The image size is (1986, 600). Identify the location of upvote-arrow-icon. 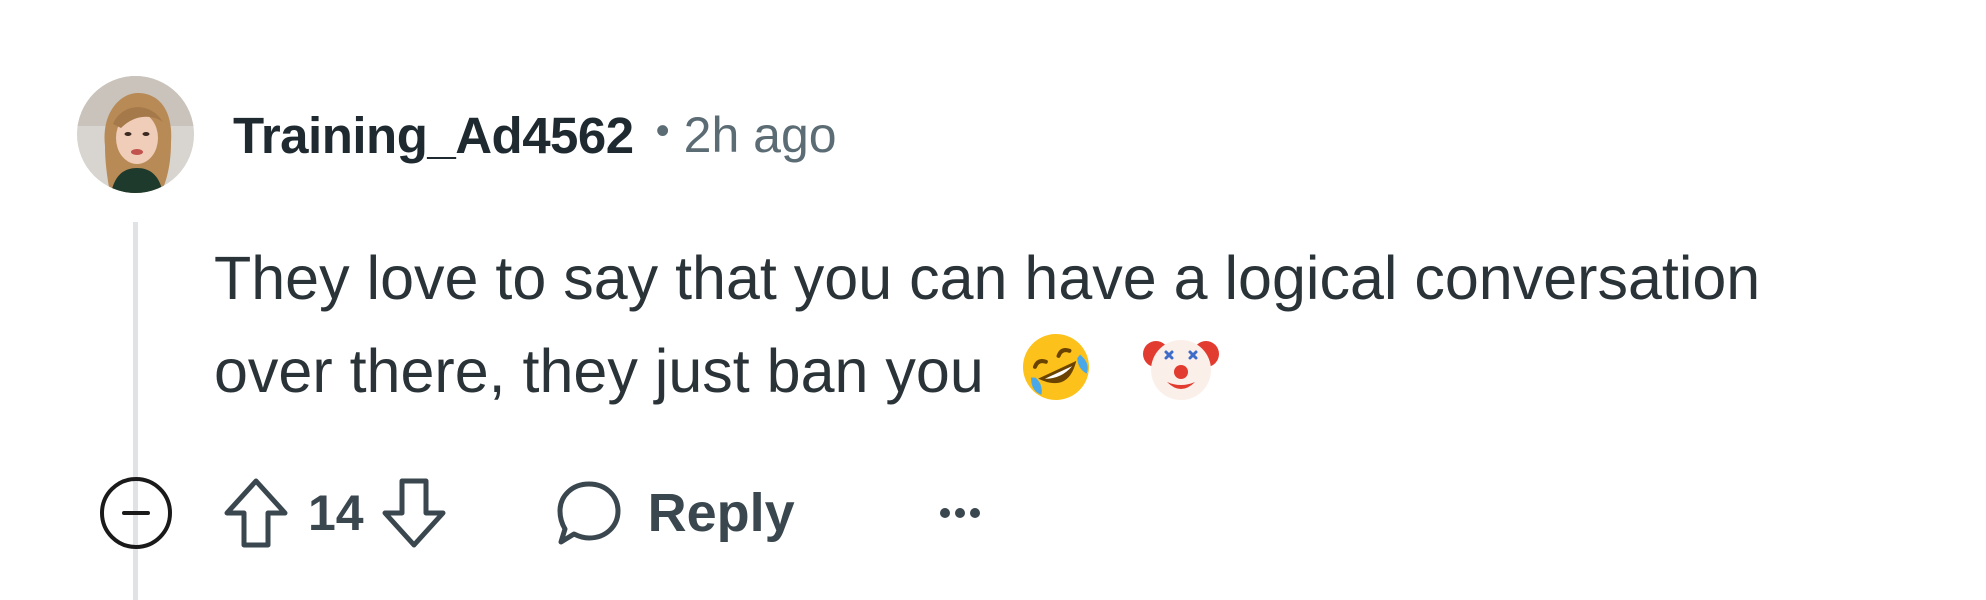
(256, 513).